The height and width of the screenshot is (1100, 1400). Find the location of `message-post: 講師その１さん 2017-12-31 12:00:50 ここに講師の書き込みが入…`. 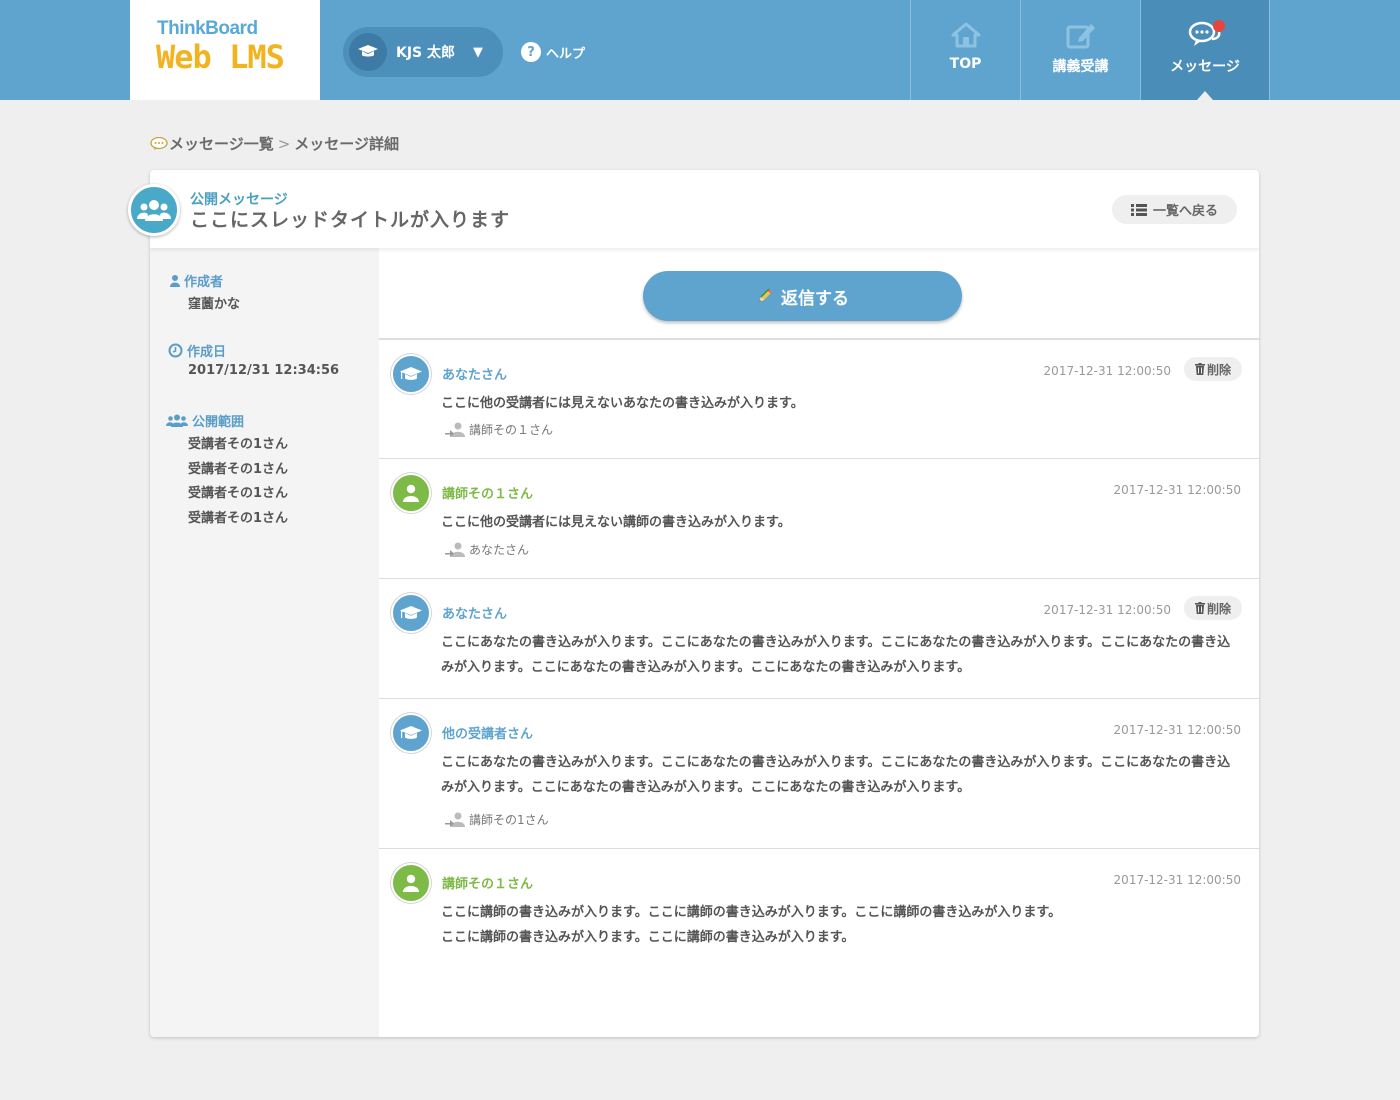

message-post: 講師その１さん 2017-12-31 12:00:50 ここに講師の書き込みが入… is located at coordinates (819, 909).